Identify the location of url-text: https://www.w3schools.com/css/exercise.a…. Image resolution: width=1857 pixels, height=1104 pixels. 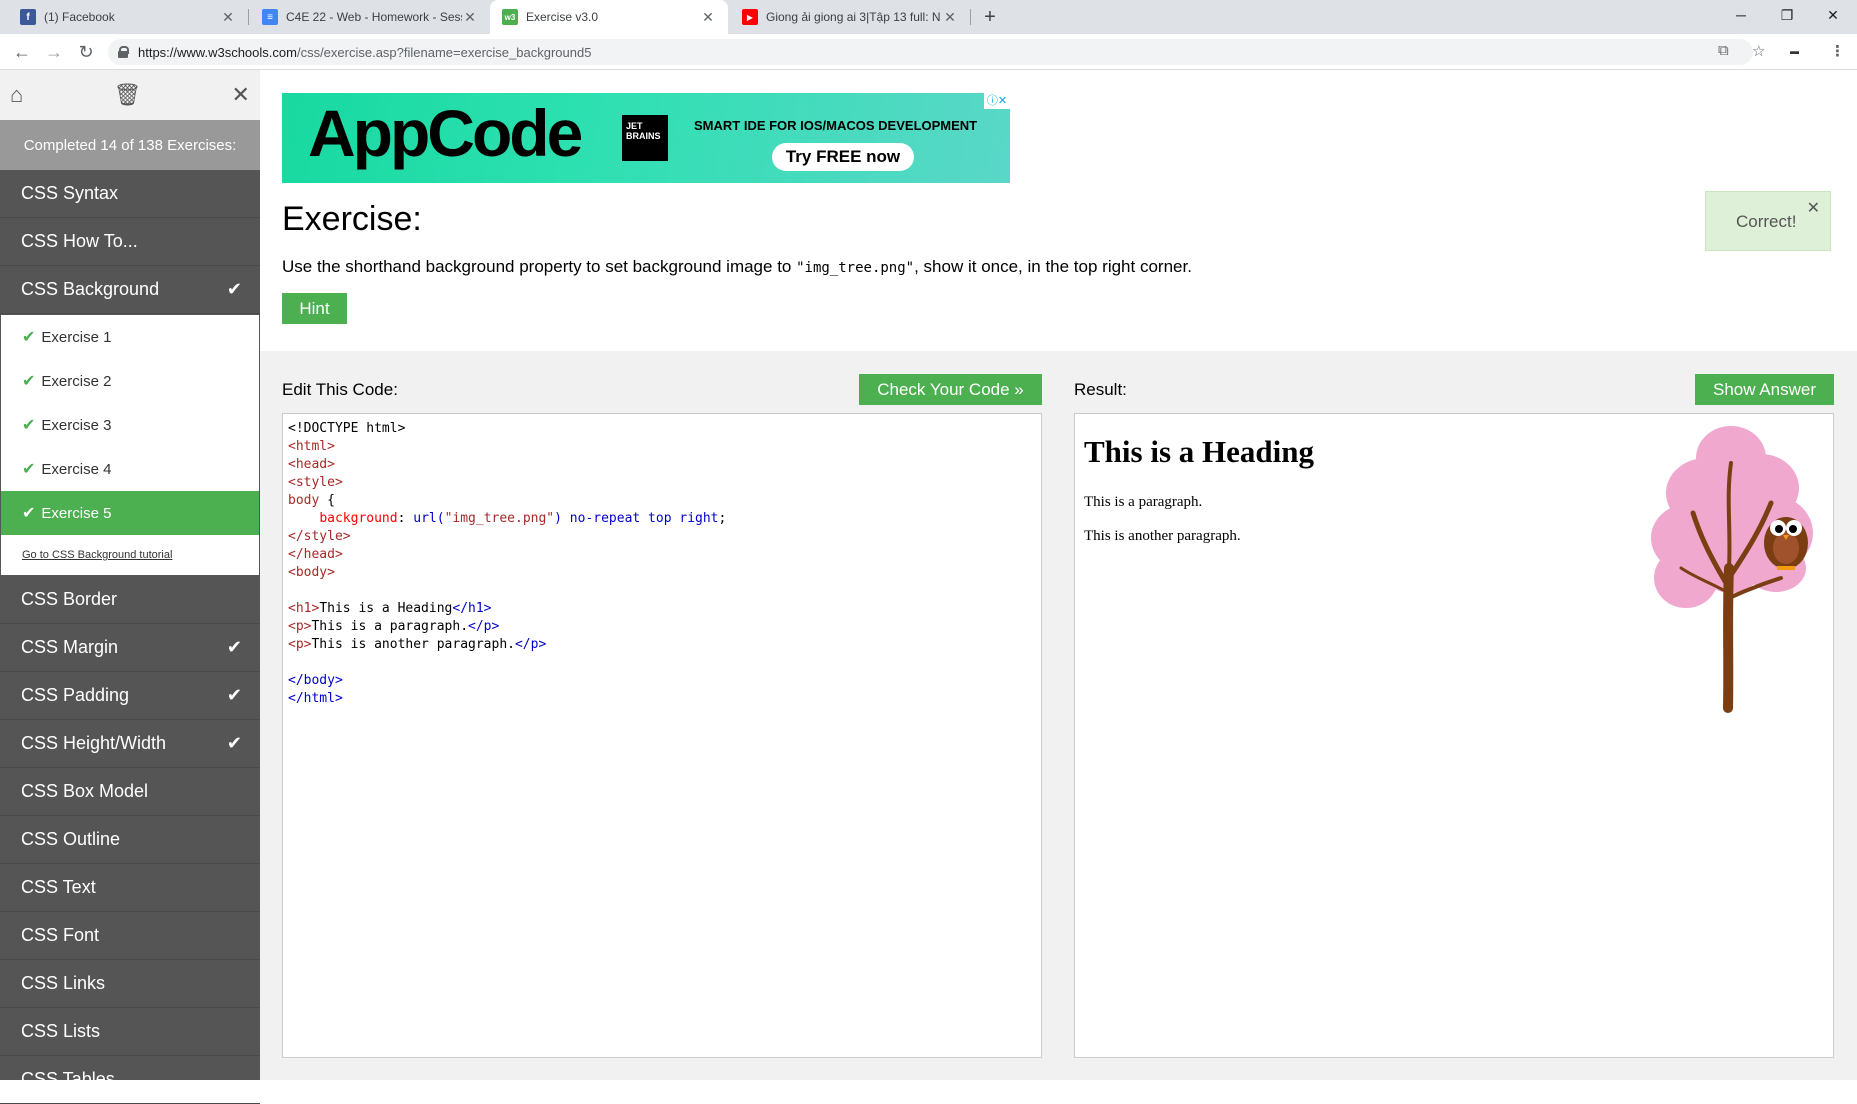
(365, 52).